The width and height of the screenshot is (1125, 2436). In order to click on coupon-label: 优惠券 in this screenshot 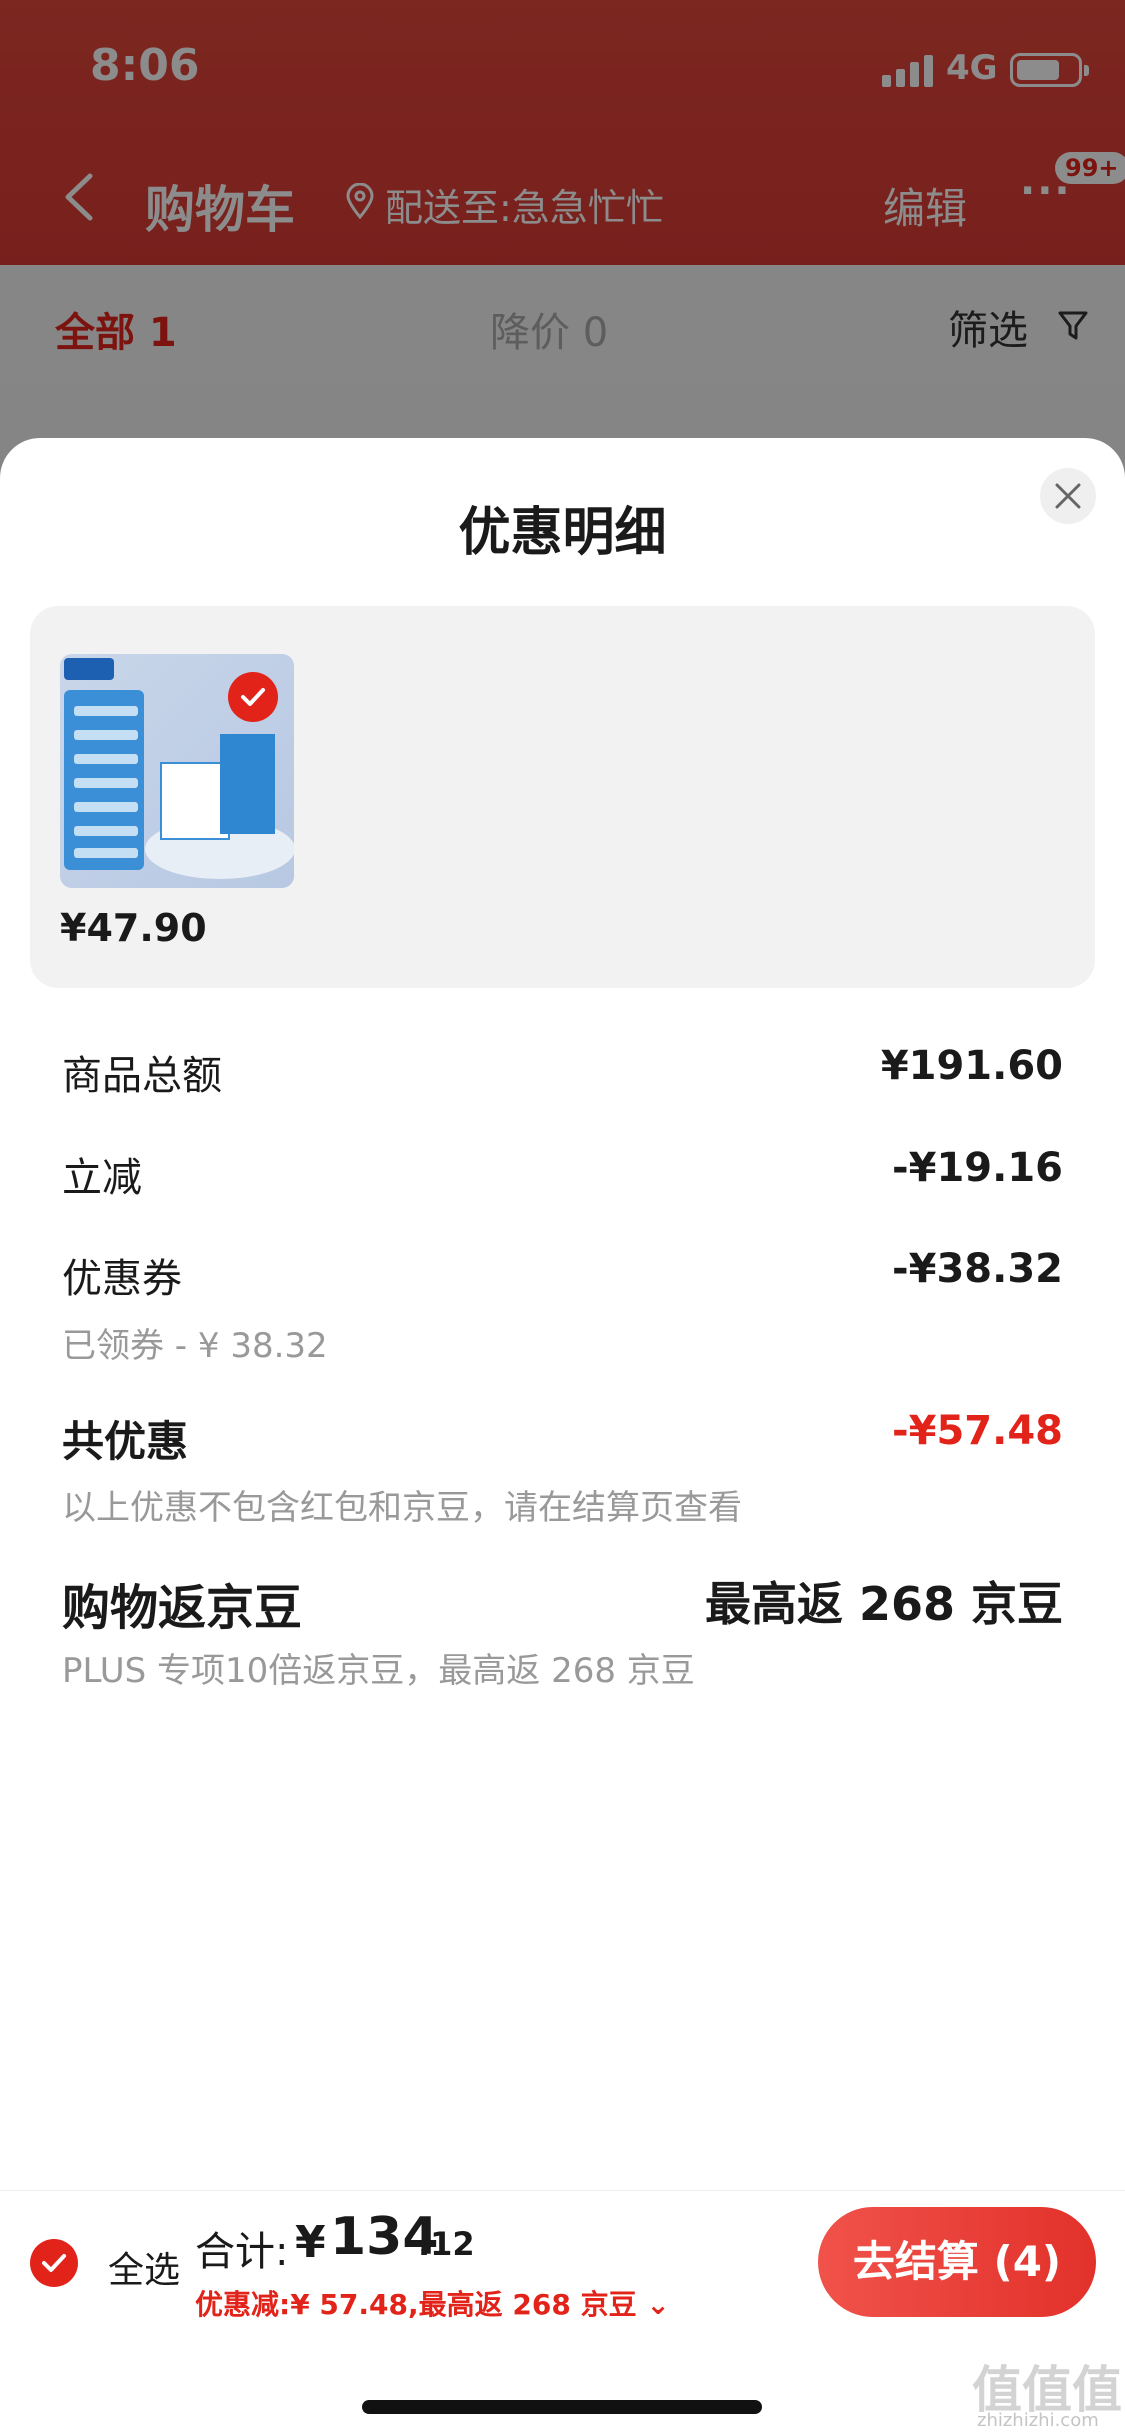, I will do `click(122, 1279)`.